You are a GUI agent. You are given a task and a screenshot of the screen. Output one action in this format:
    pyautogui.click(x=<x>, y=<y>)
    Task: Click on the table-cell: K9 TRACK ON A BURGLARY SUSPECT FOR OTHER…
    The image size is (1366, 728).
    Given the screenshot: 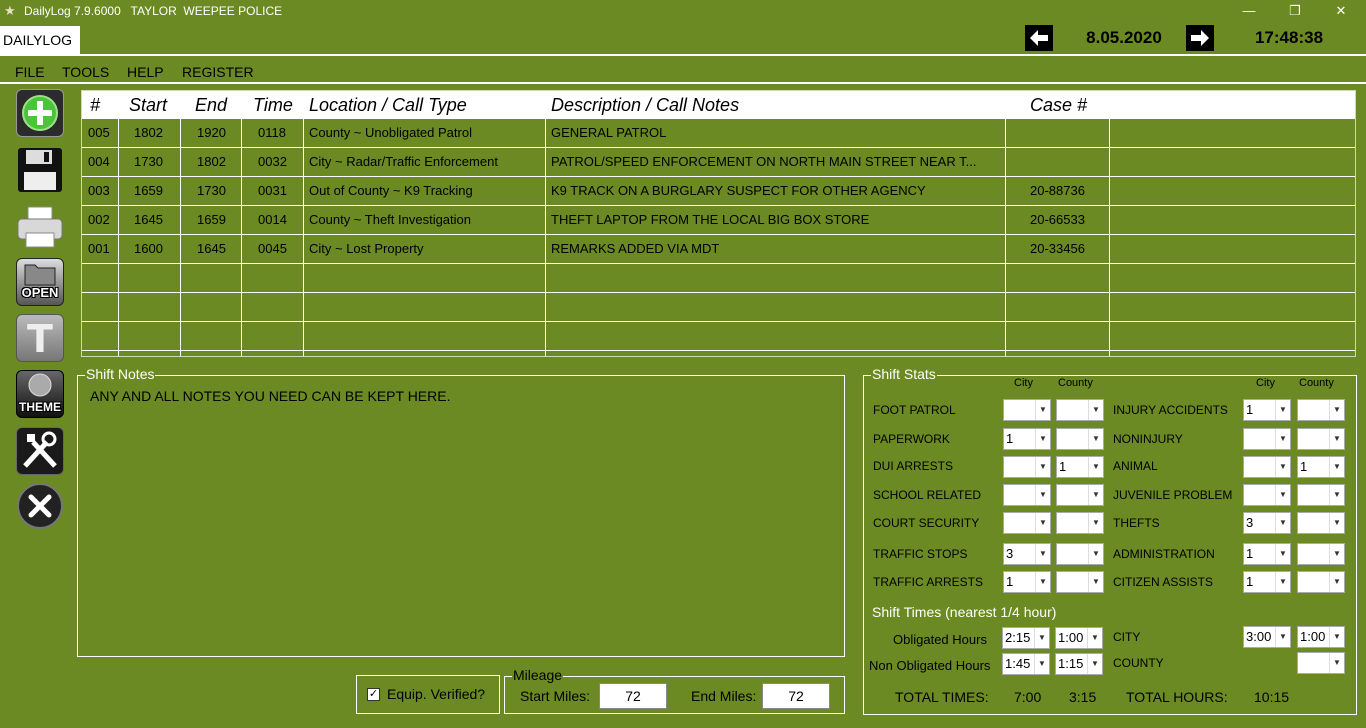 What is the action you would take?
    pyautogui.click(x=776, y=191)
    